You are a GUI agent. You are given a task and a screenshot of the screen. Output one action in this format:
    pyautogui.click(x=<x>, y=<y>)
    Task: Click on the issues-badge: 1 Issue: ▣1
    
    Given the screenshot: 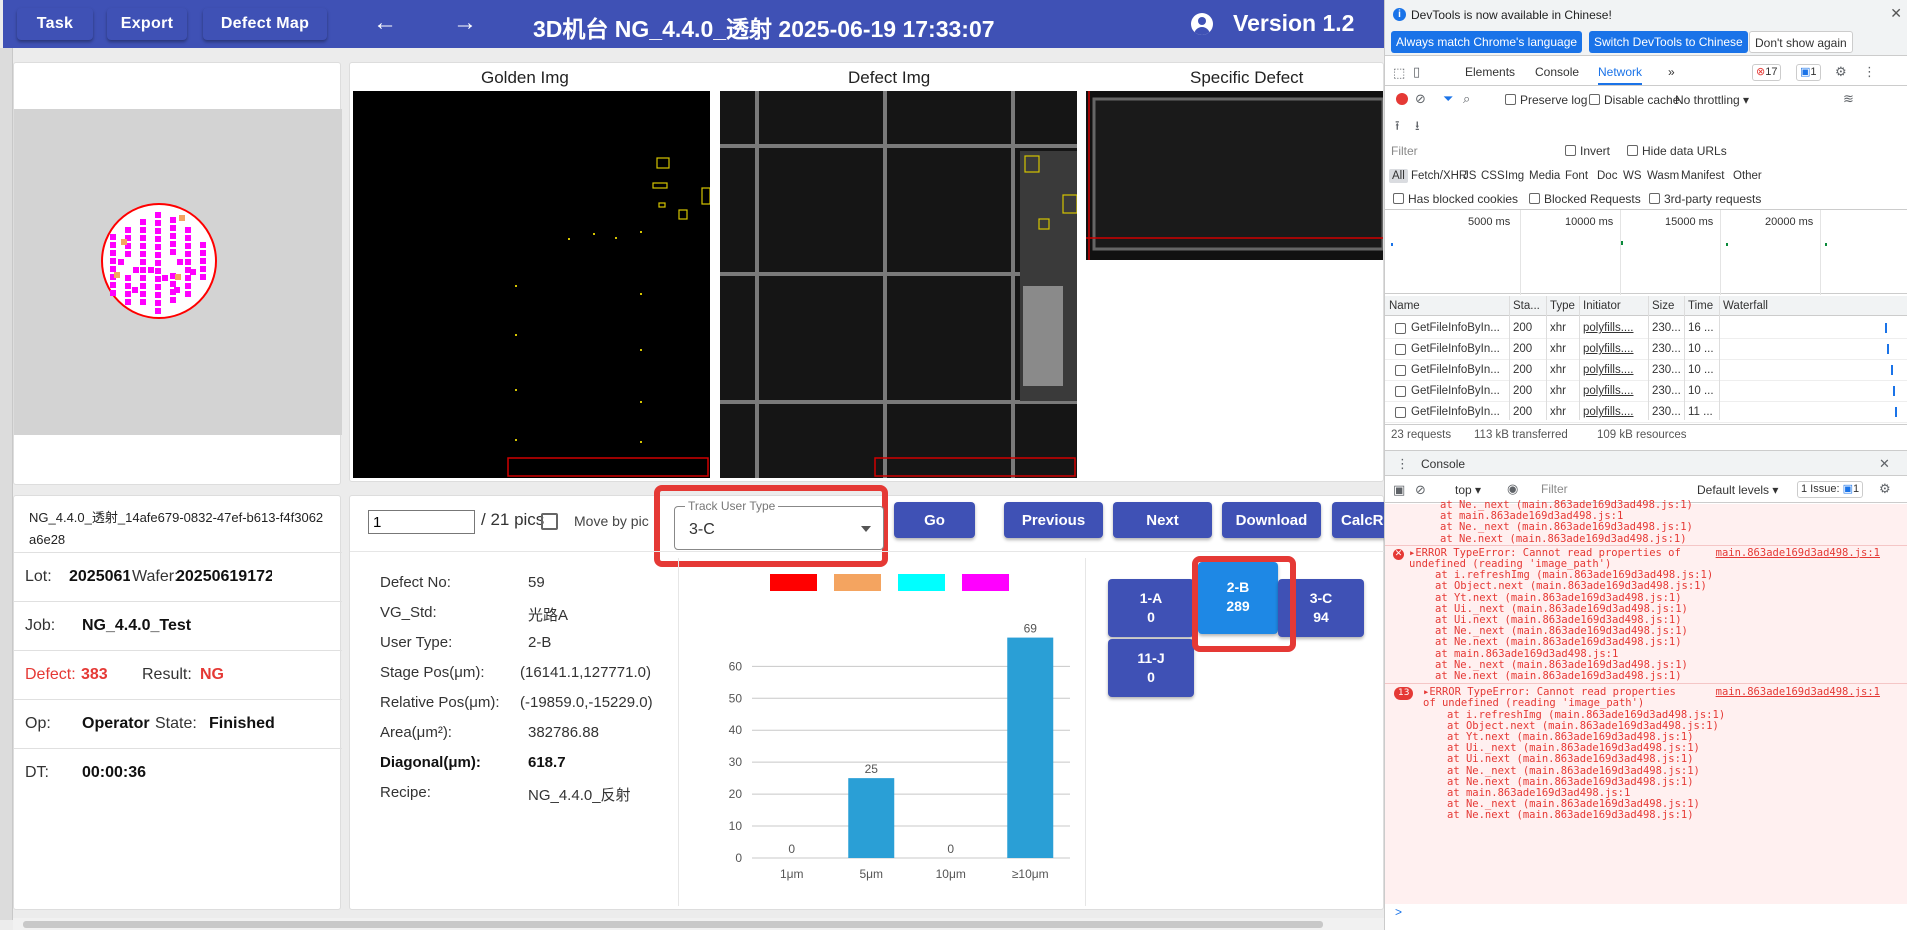 What is the action you would take?
    pyautogui.click(x=1830, y=489)
    